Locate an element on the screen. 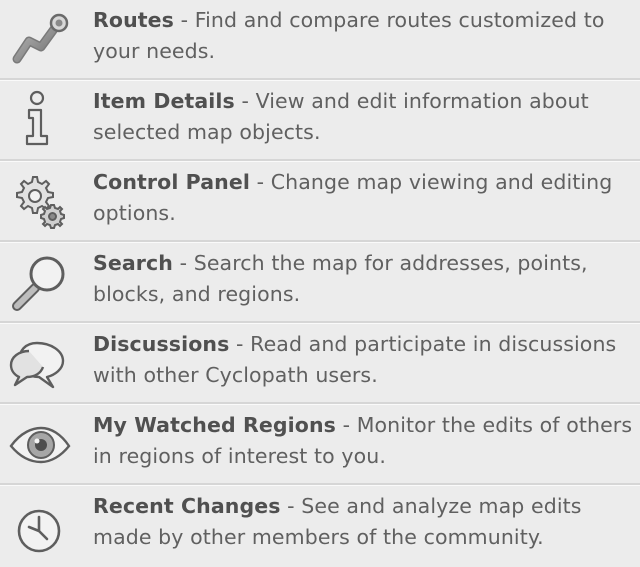  info-icon is located at coordinates (40, 121).